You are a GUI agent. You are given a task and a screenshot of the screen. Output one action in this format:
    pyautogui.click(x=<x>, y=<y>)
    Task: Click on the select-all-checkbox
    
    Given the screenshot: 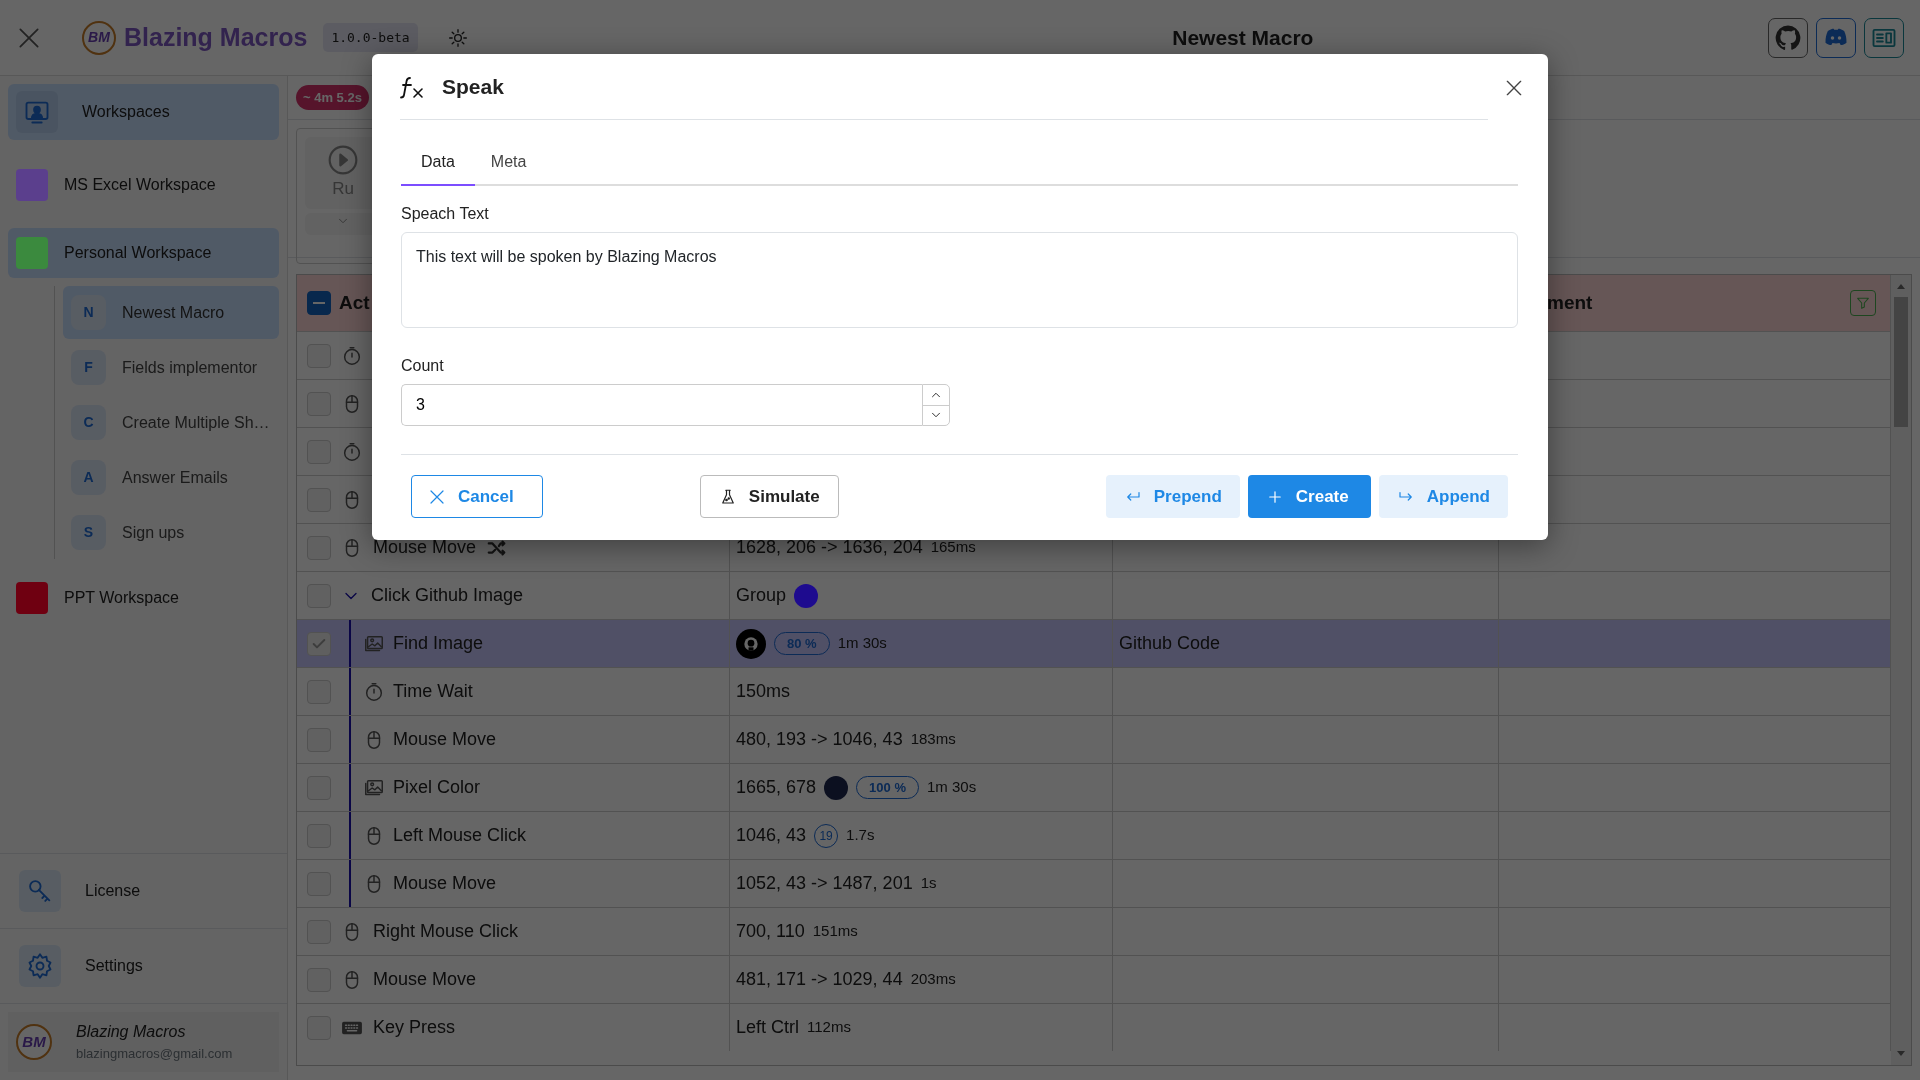 What is the action you would take?
    pyautogui.click(x=319, y=303)
    